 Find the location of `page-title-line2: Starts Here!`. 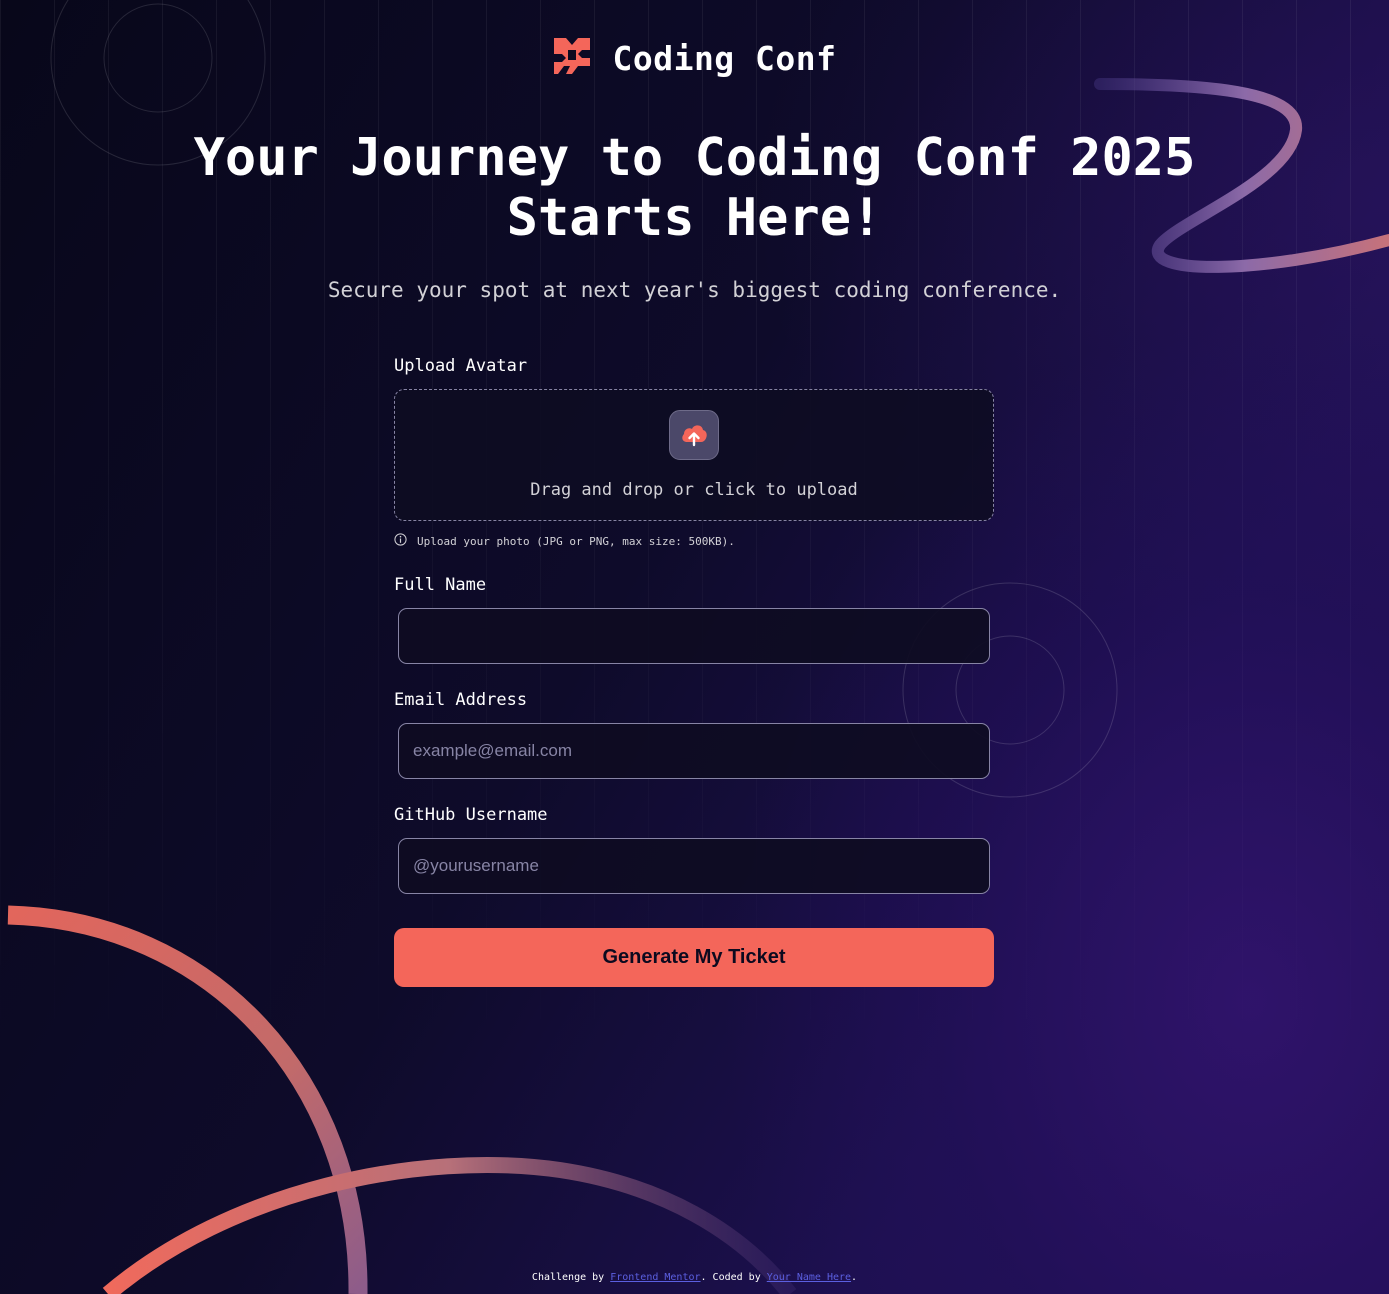

page-title-line2: Starts Here! is located at coordinates (694, 218).